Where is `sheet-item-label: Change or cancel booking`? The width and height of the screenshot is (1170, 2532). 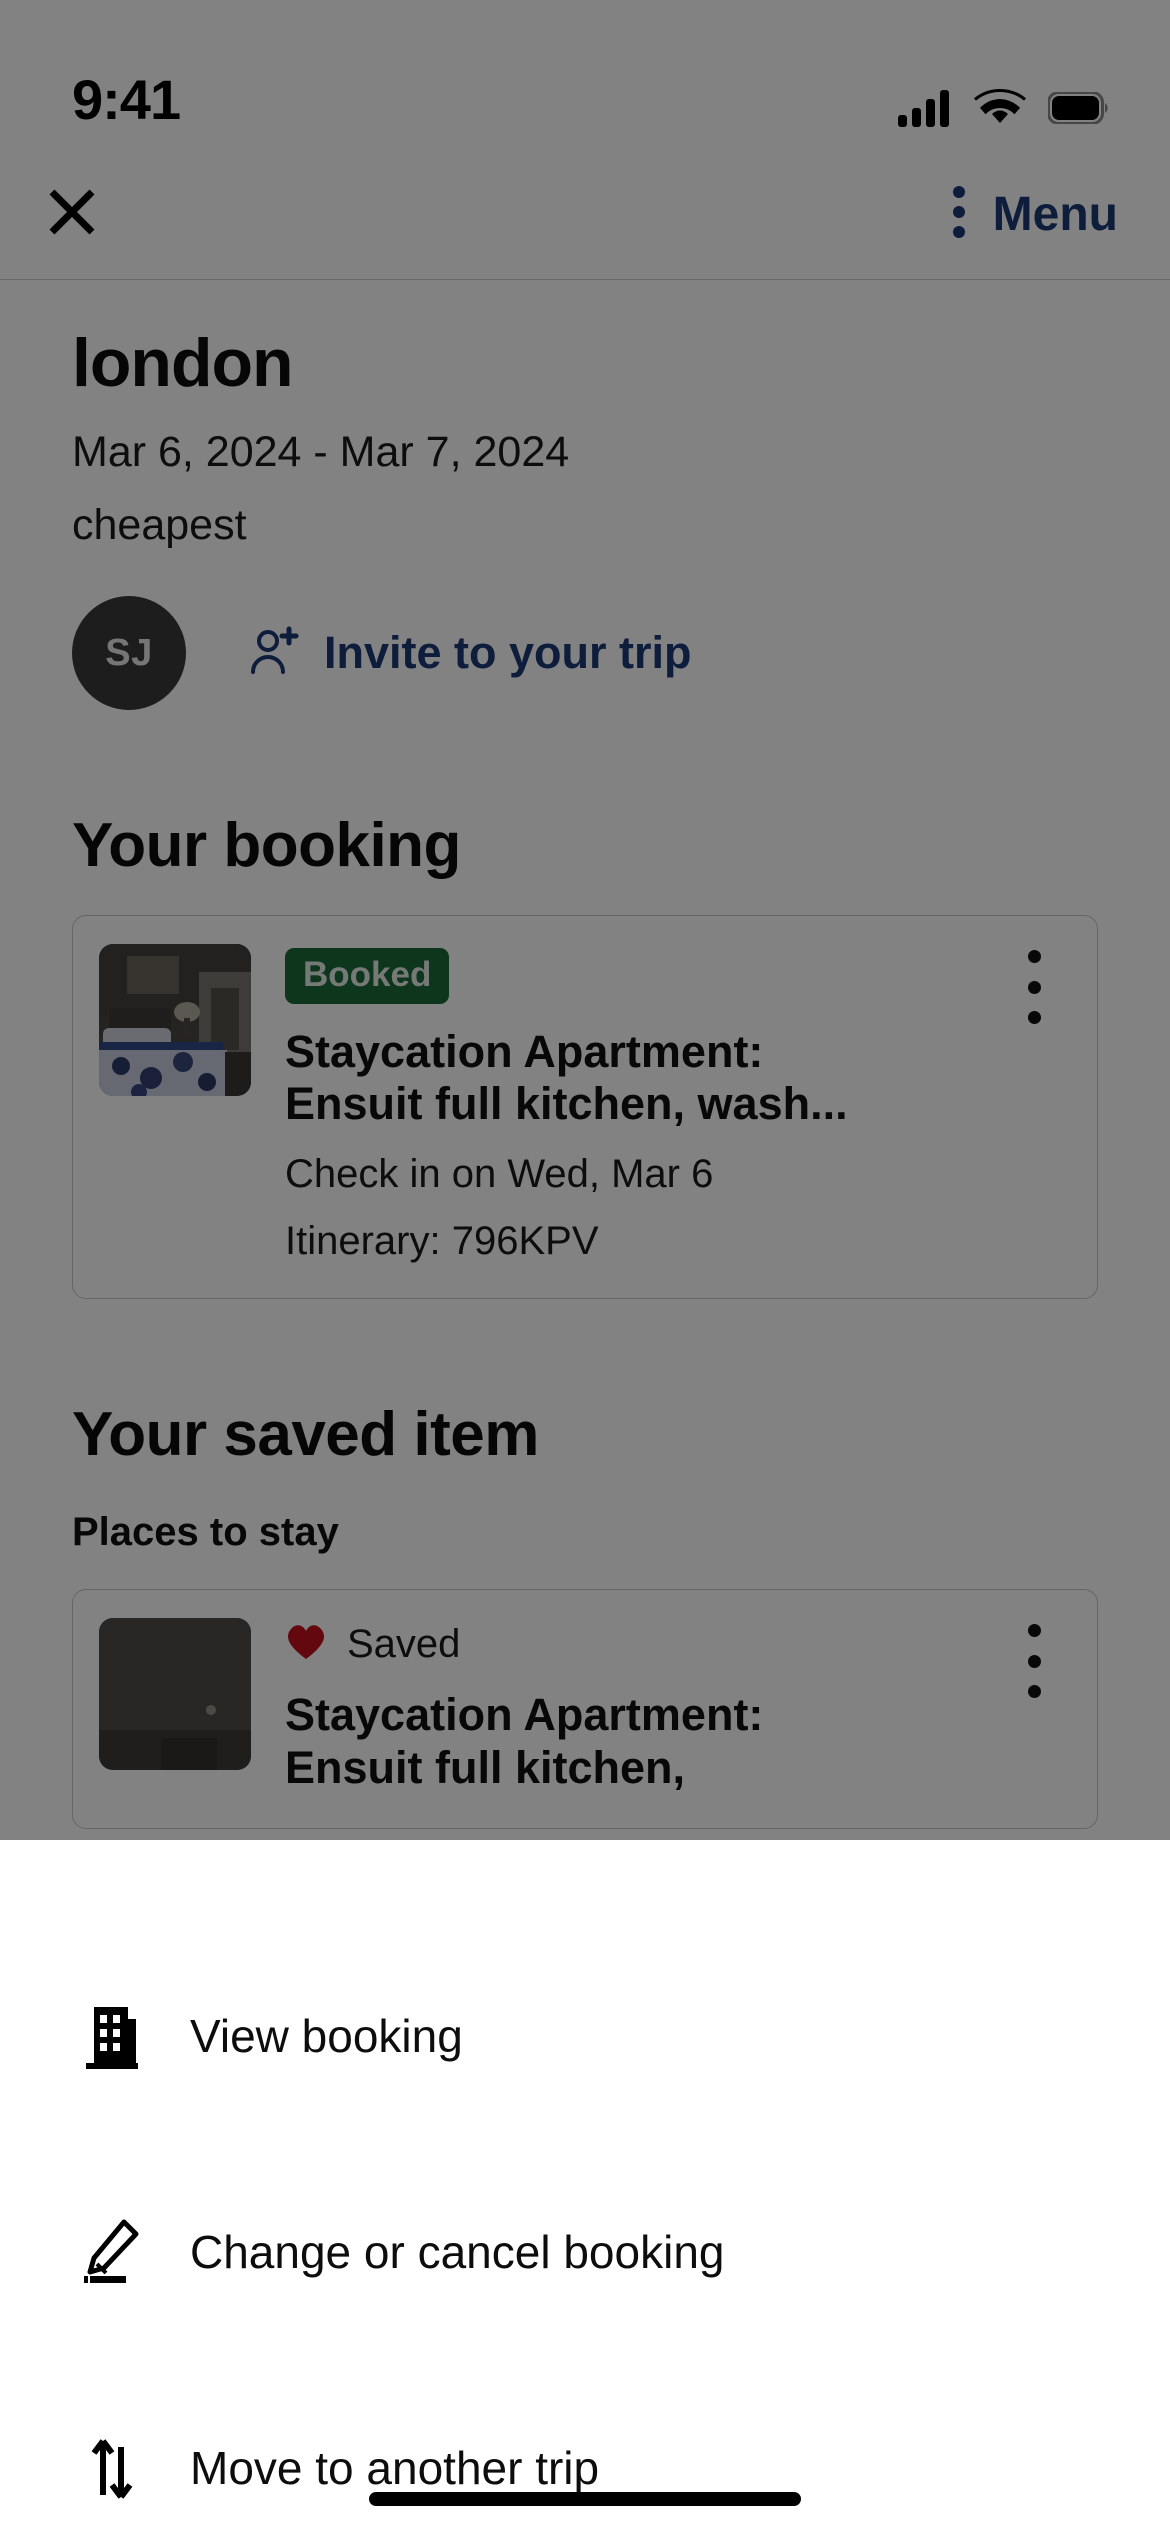 sheet-item-label: Change or cancel booking is located at coordinates (457, 2252).